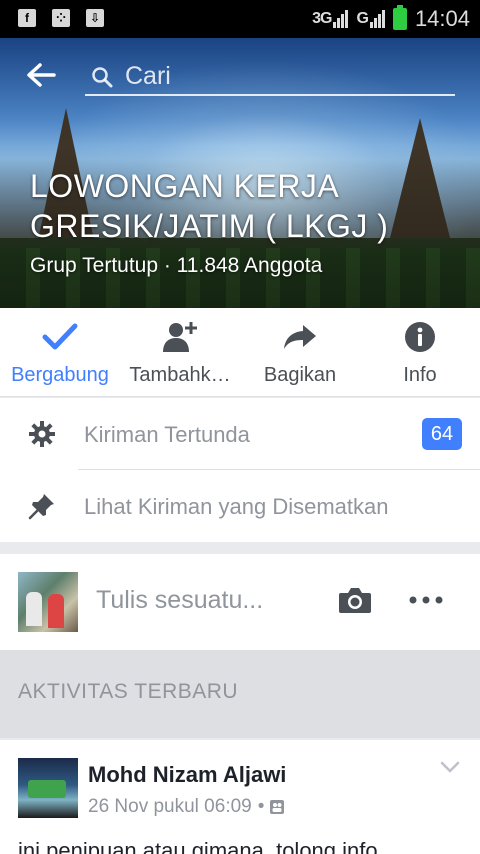 Image resolution: width=480 pixels, height=854 pixels. What do you see at coordinates (102, 77) in the screenshot?
I see `search-icon` at bounding box center [102, 77].